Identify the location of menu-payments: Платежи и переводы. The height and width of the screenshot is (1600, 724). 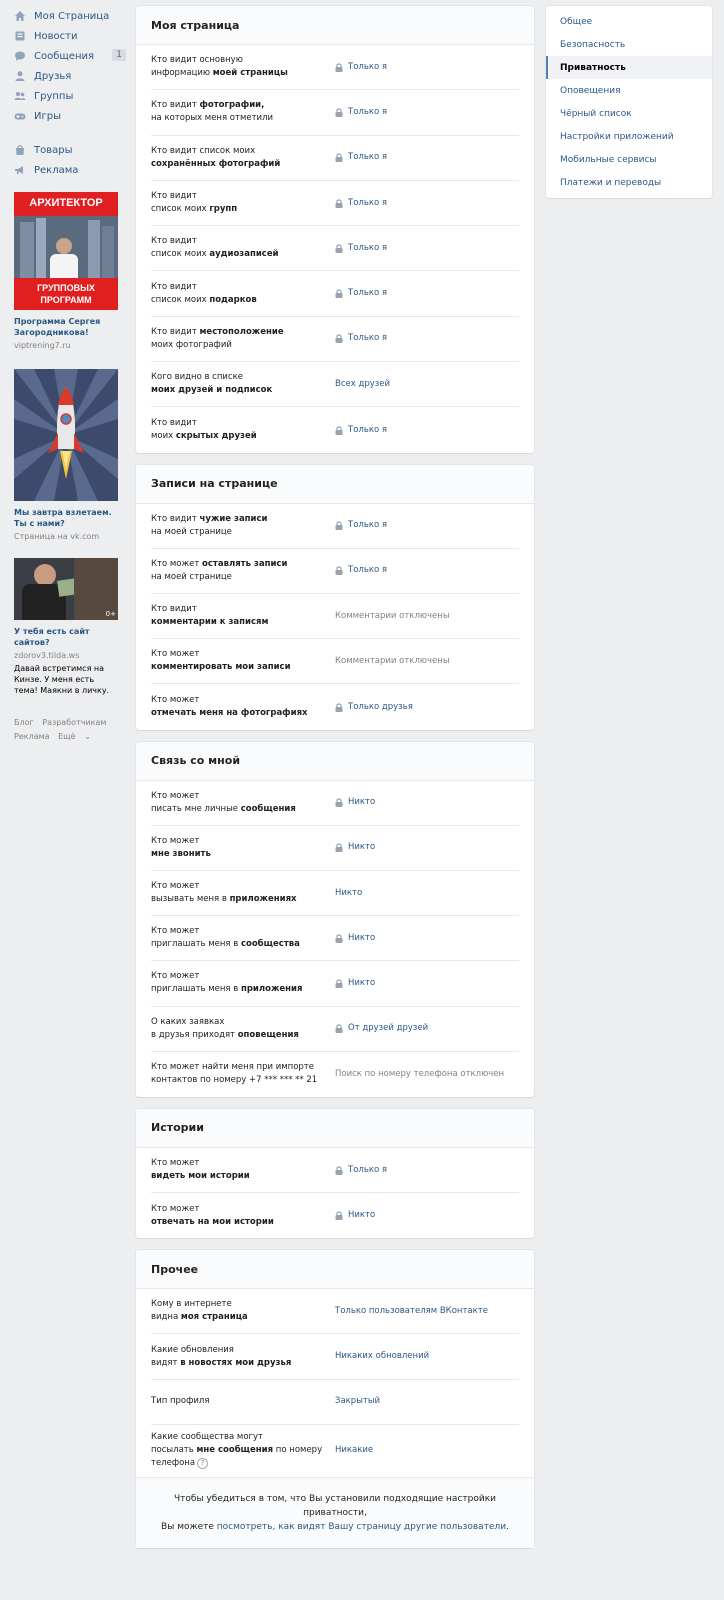
(629, 182).